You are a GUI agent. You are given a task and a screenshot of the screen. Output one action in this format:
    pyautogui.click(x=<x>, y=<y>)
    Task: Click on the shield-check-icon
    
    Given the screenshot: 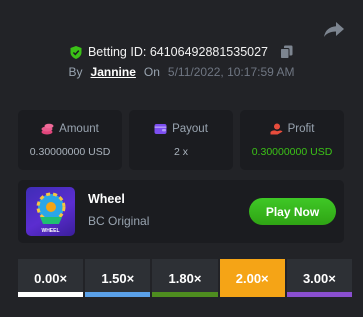 What is the action you would take?
    pyautogui.click(x=76, y=52)
    